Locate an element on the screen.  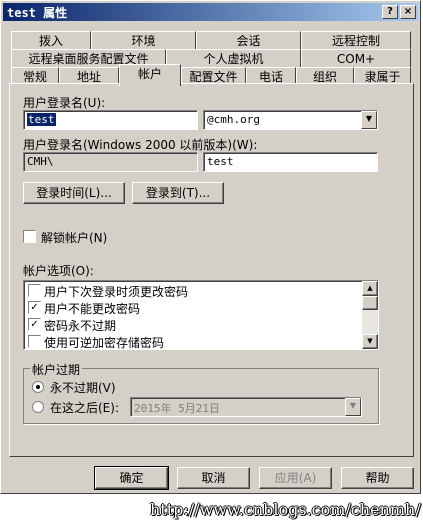
help-button: 帮助 is located at coordinates (377, 478).